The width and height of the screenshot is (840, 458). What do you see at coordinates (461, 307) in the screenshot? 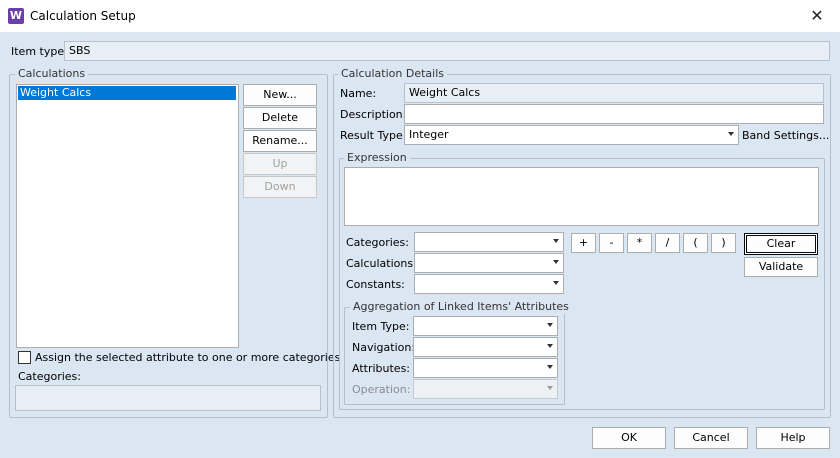
I see `aggregation-group-label: Aggregation of Linked Items' Attributes` at bounding box center [461, 307].